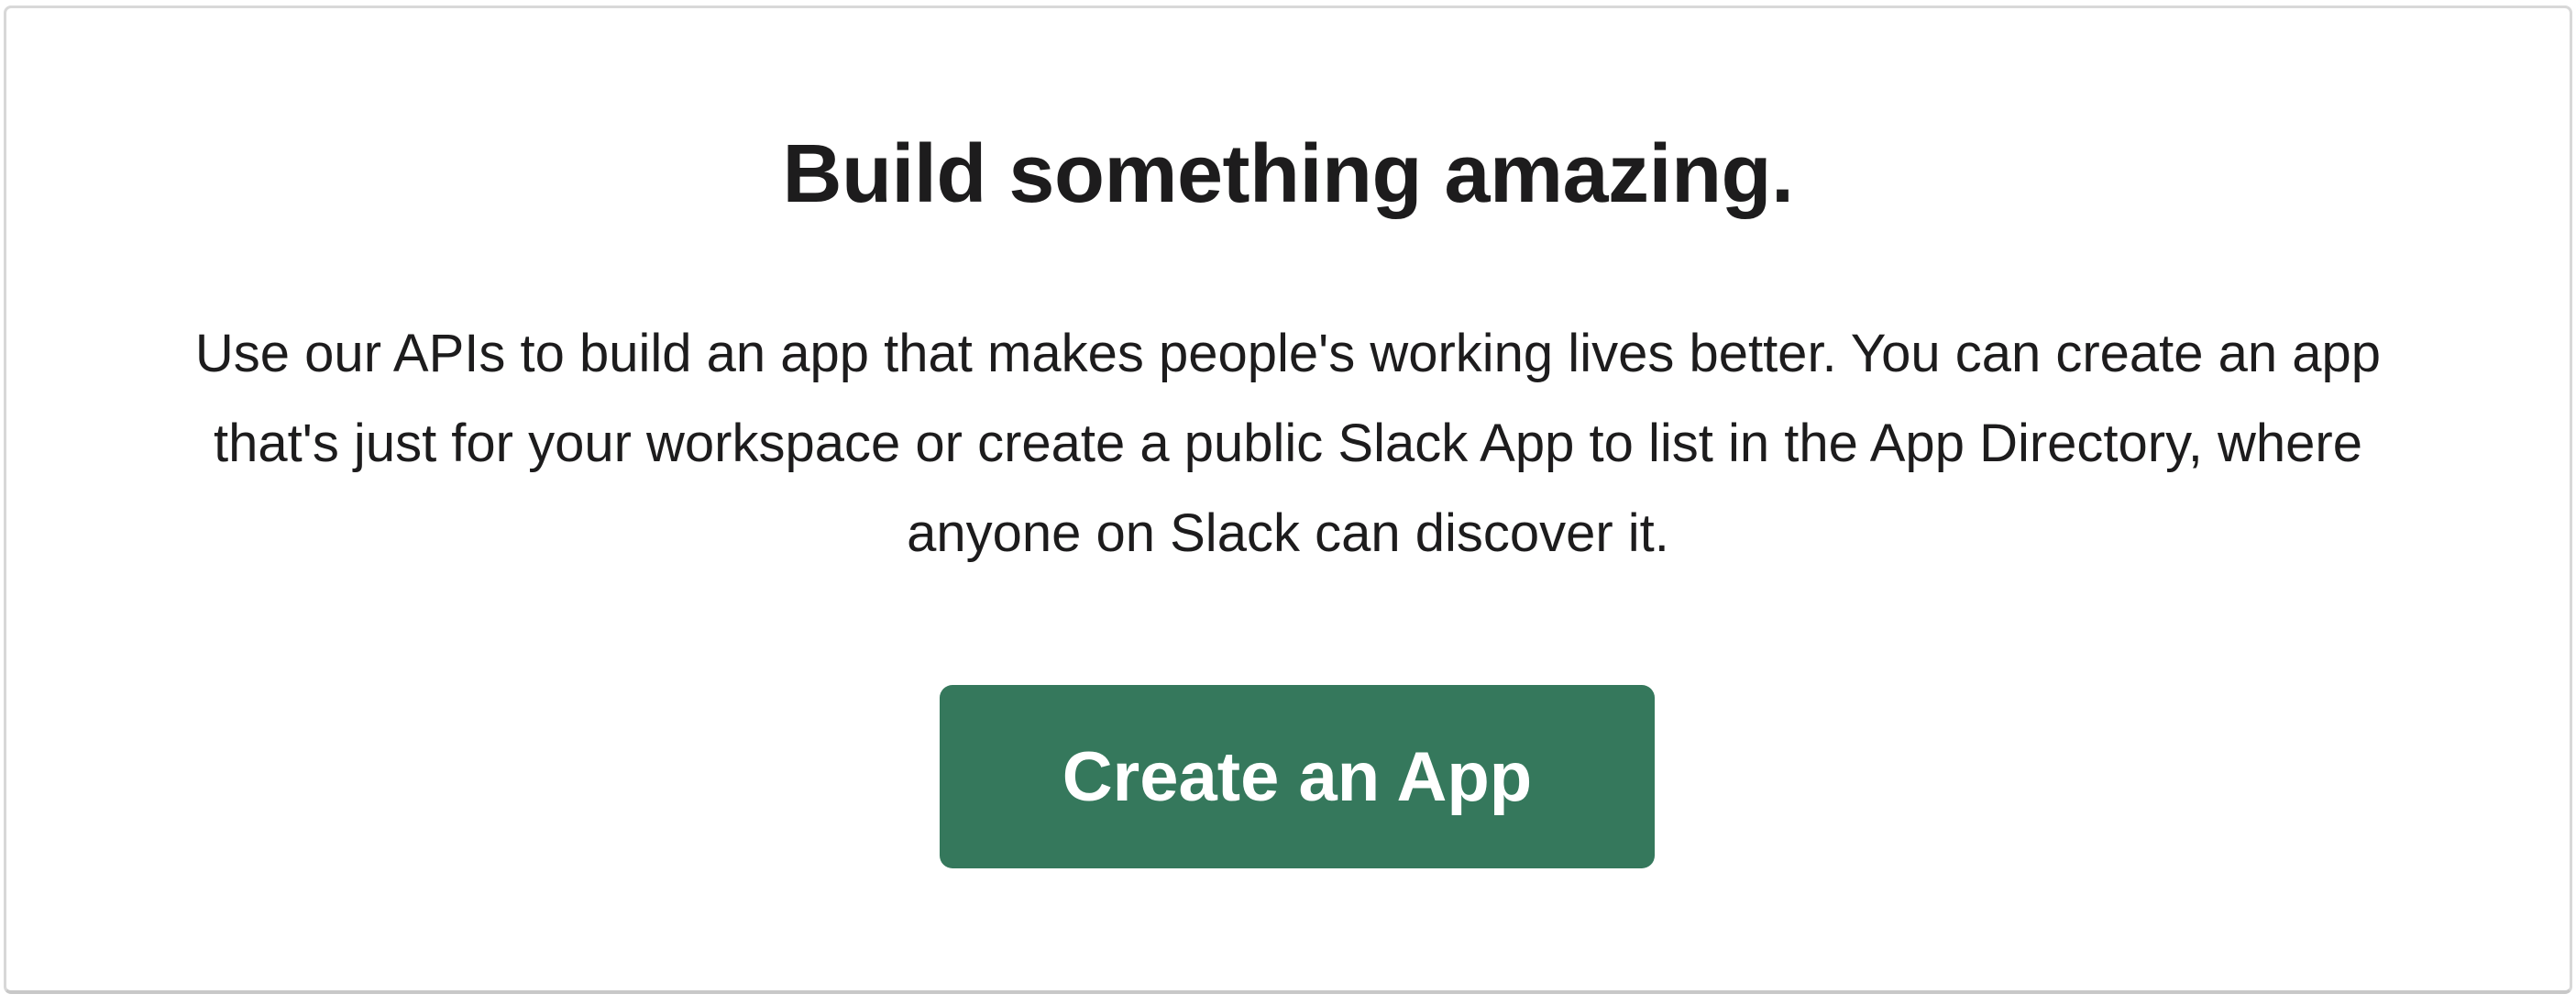 The width and height of the screenshot is (2576, 1005). I want to click on create-app-button: Create an App, so click(1297, 776).